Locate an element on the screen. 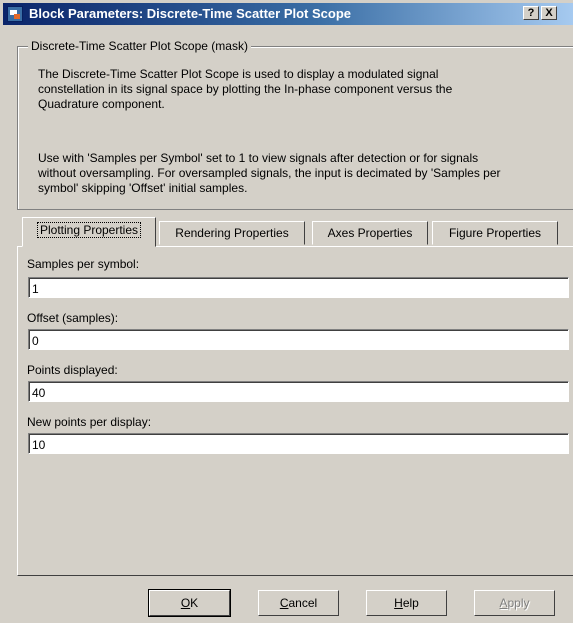 The image size is (573, 623). close-icon: X is located at coordinates (549, 13).